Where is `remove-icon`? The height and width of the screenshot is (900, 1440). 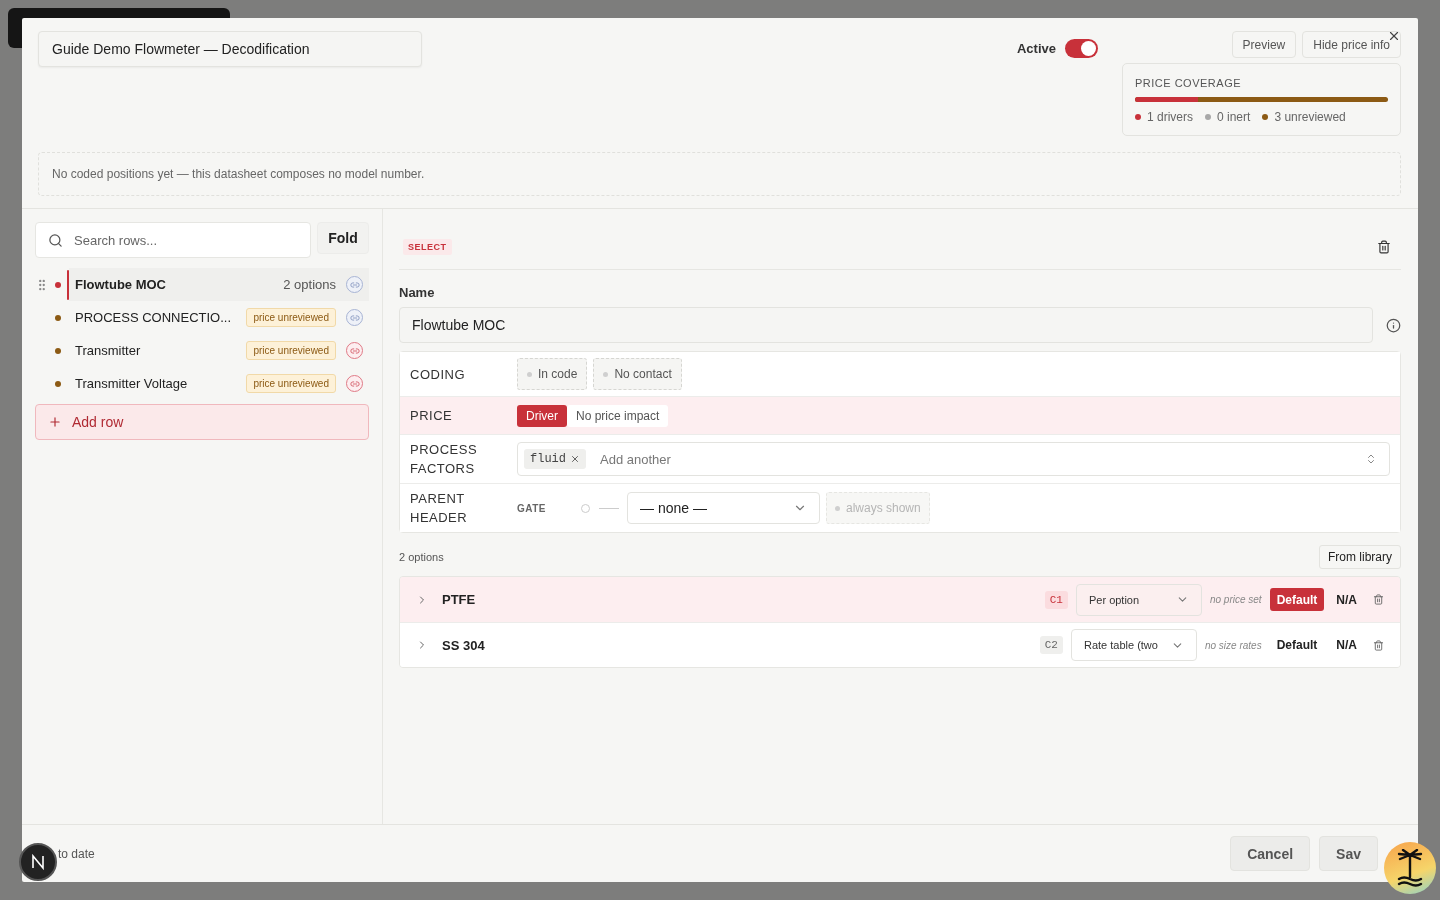 remove-icon is located at coordinates (575, 459).